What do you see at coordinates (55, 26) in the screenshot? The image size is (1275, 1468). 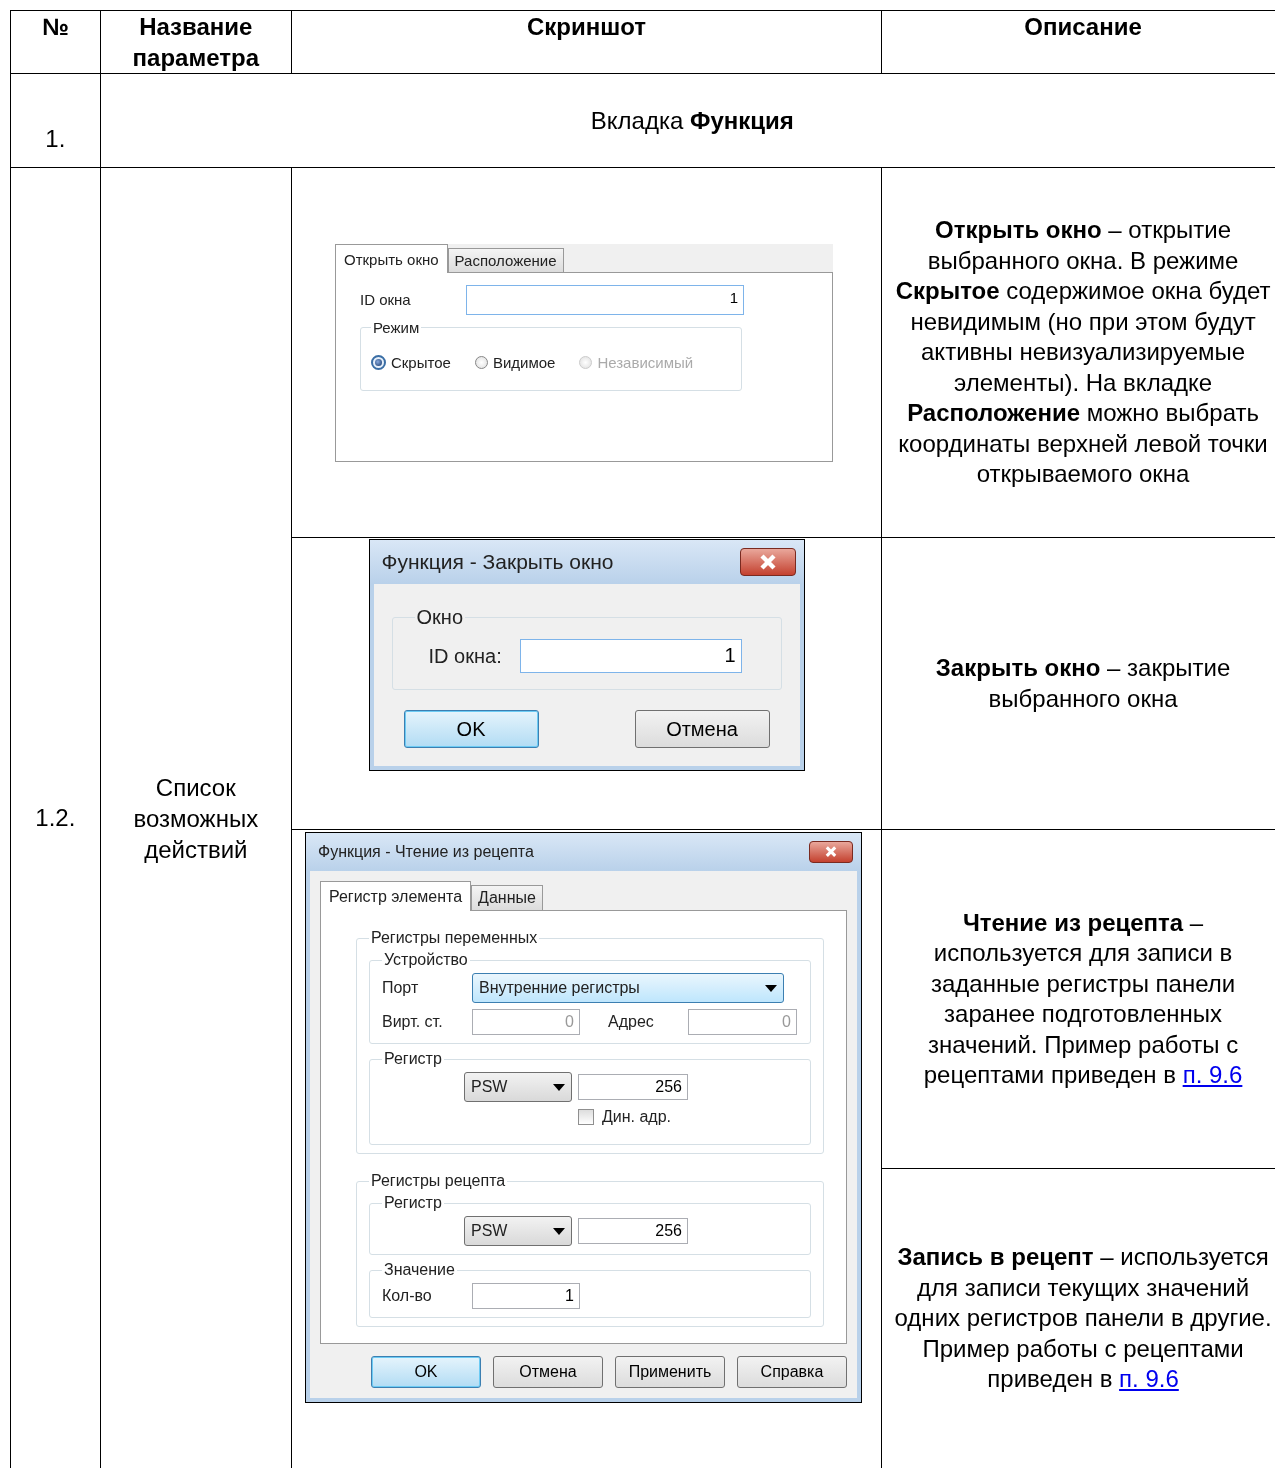 I see `column-header: №` at bounding box center [55, 26].